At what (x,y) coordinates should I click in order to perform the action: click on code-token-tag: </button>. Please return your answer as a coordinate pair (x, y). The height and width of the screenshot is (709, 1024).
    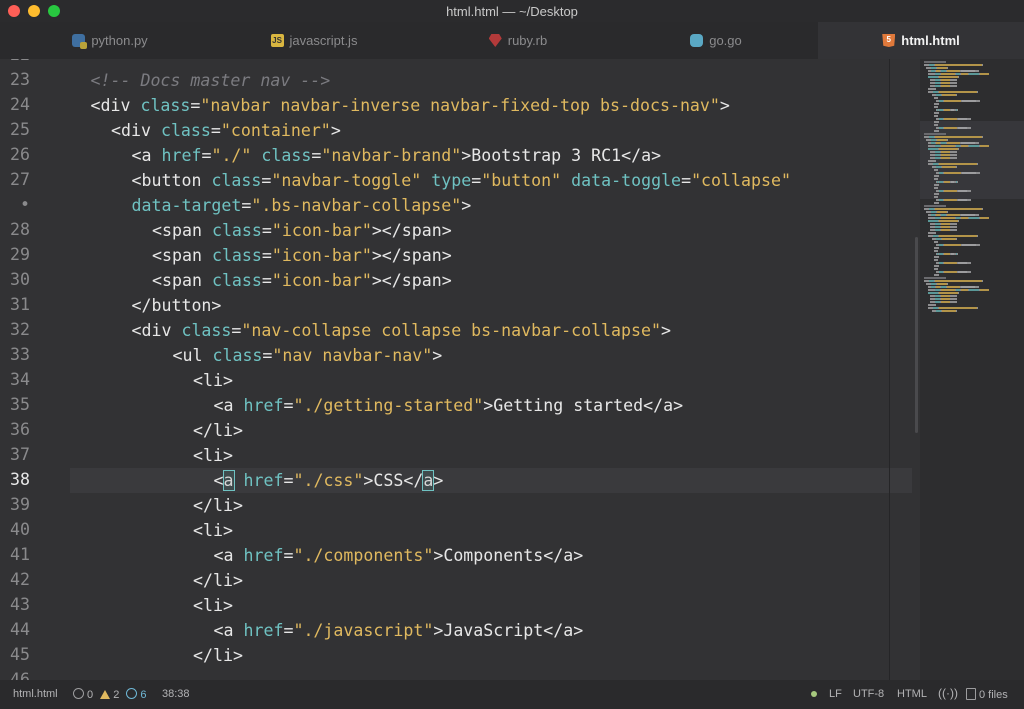
    Looking at the image, I should click on (176, 305).